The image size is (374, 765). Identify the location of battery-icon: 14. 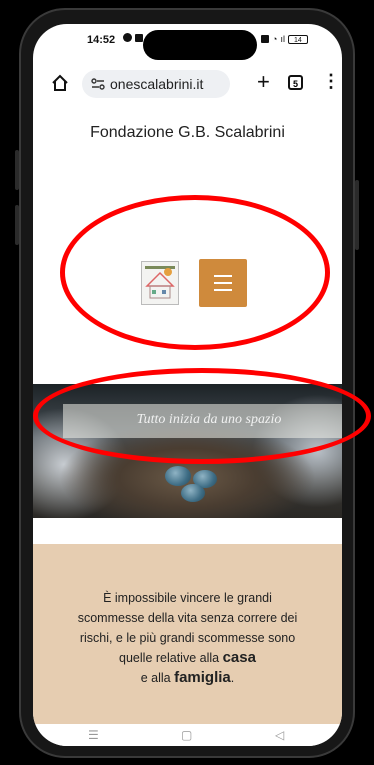
(297, 39).